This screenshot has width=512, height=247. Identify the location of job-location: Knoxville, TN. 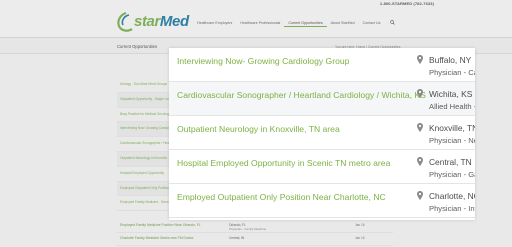
(452, 128).